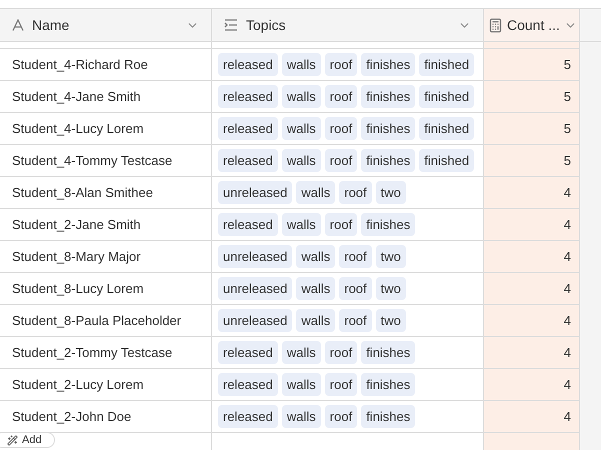 Image resolution: width=601 pixels, height=450 pixels. Describe the element at coordinates (266, 25) in the screenshot. I see `column-title: Topics` at that location.